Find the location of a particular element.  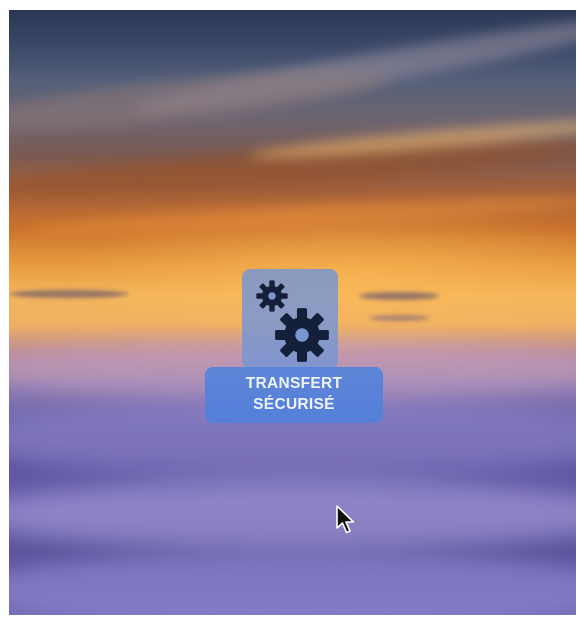

icon-label-line-1: TRANSFERT is located at coordinates (294, 383).